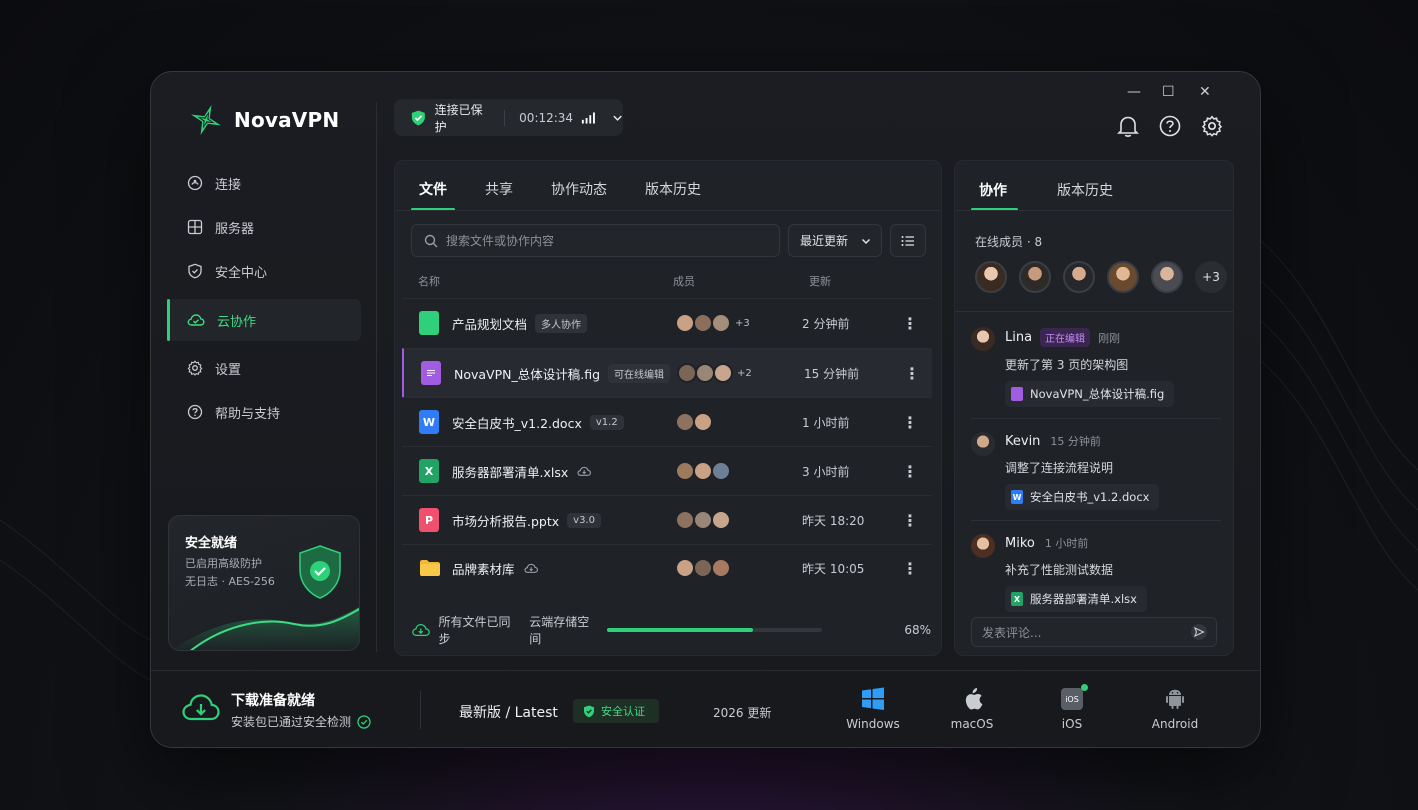  What do you see at coordinates (835, 240) in the screenshot?
I see `sort-dropdown: 最近更新` at bounding box center [835, 240].